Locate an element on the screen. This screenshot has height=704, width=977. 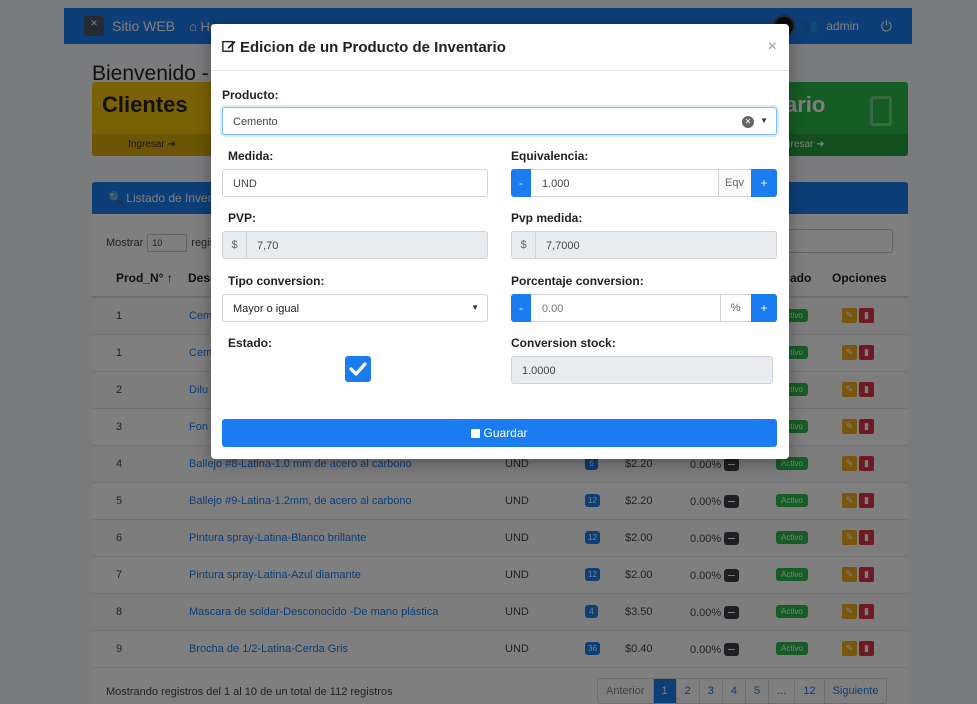
equivalencia-plus-button: + is located at coordinates (764, 183).